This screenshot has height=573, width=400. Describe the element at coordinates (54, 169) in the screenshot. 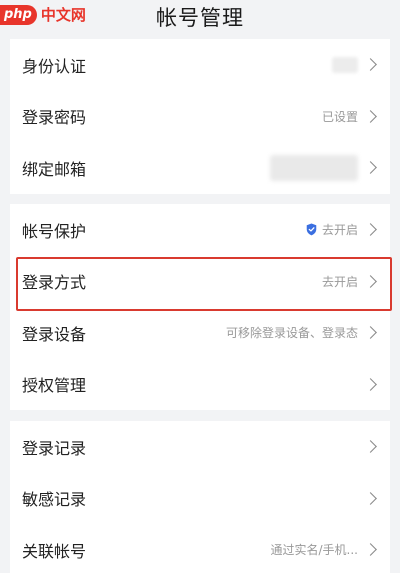

I see `row-label: 绑定邮箱` at that location.